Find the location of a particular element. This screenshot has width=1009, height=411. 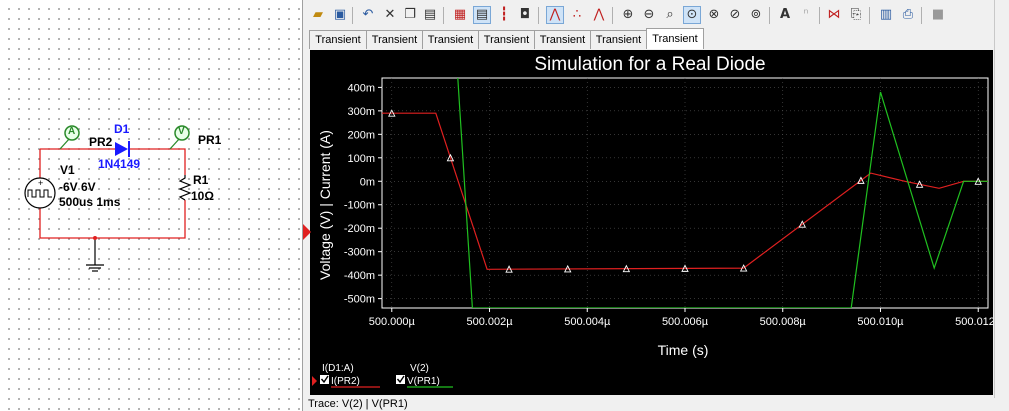

line-plot-icon: ⋀ is located at coordinates (555, 15).